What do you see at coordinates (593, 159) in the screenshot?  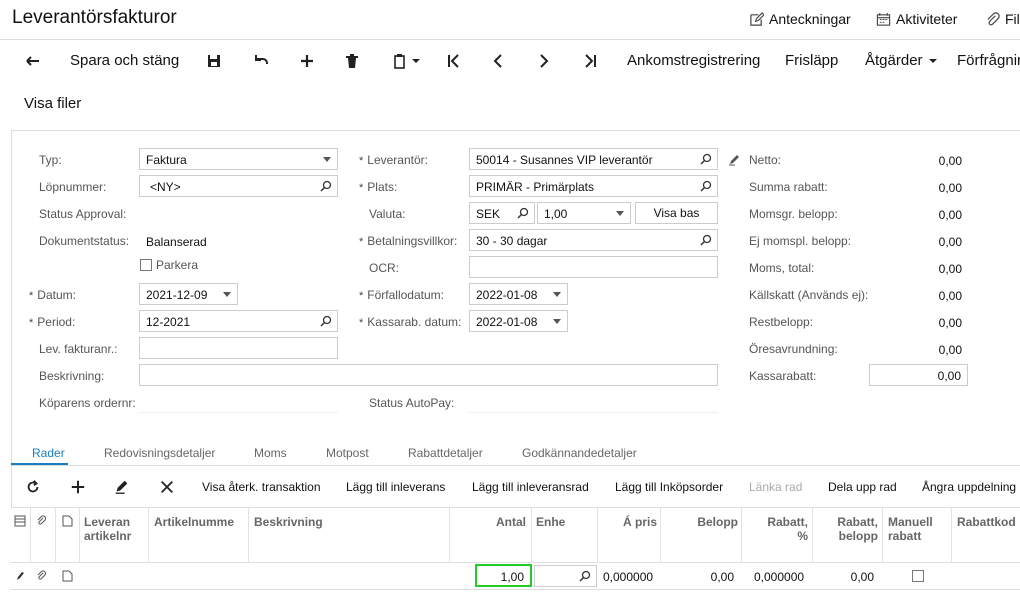 I see `leverantor-input: 50014 - Susannes VIP leverantör` at bounding box center [593, 159].